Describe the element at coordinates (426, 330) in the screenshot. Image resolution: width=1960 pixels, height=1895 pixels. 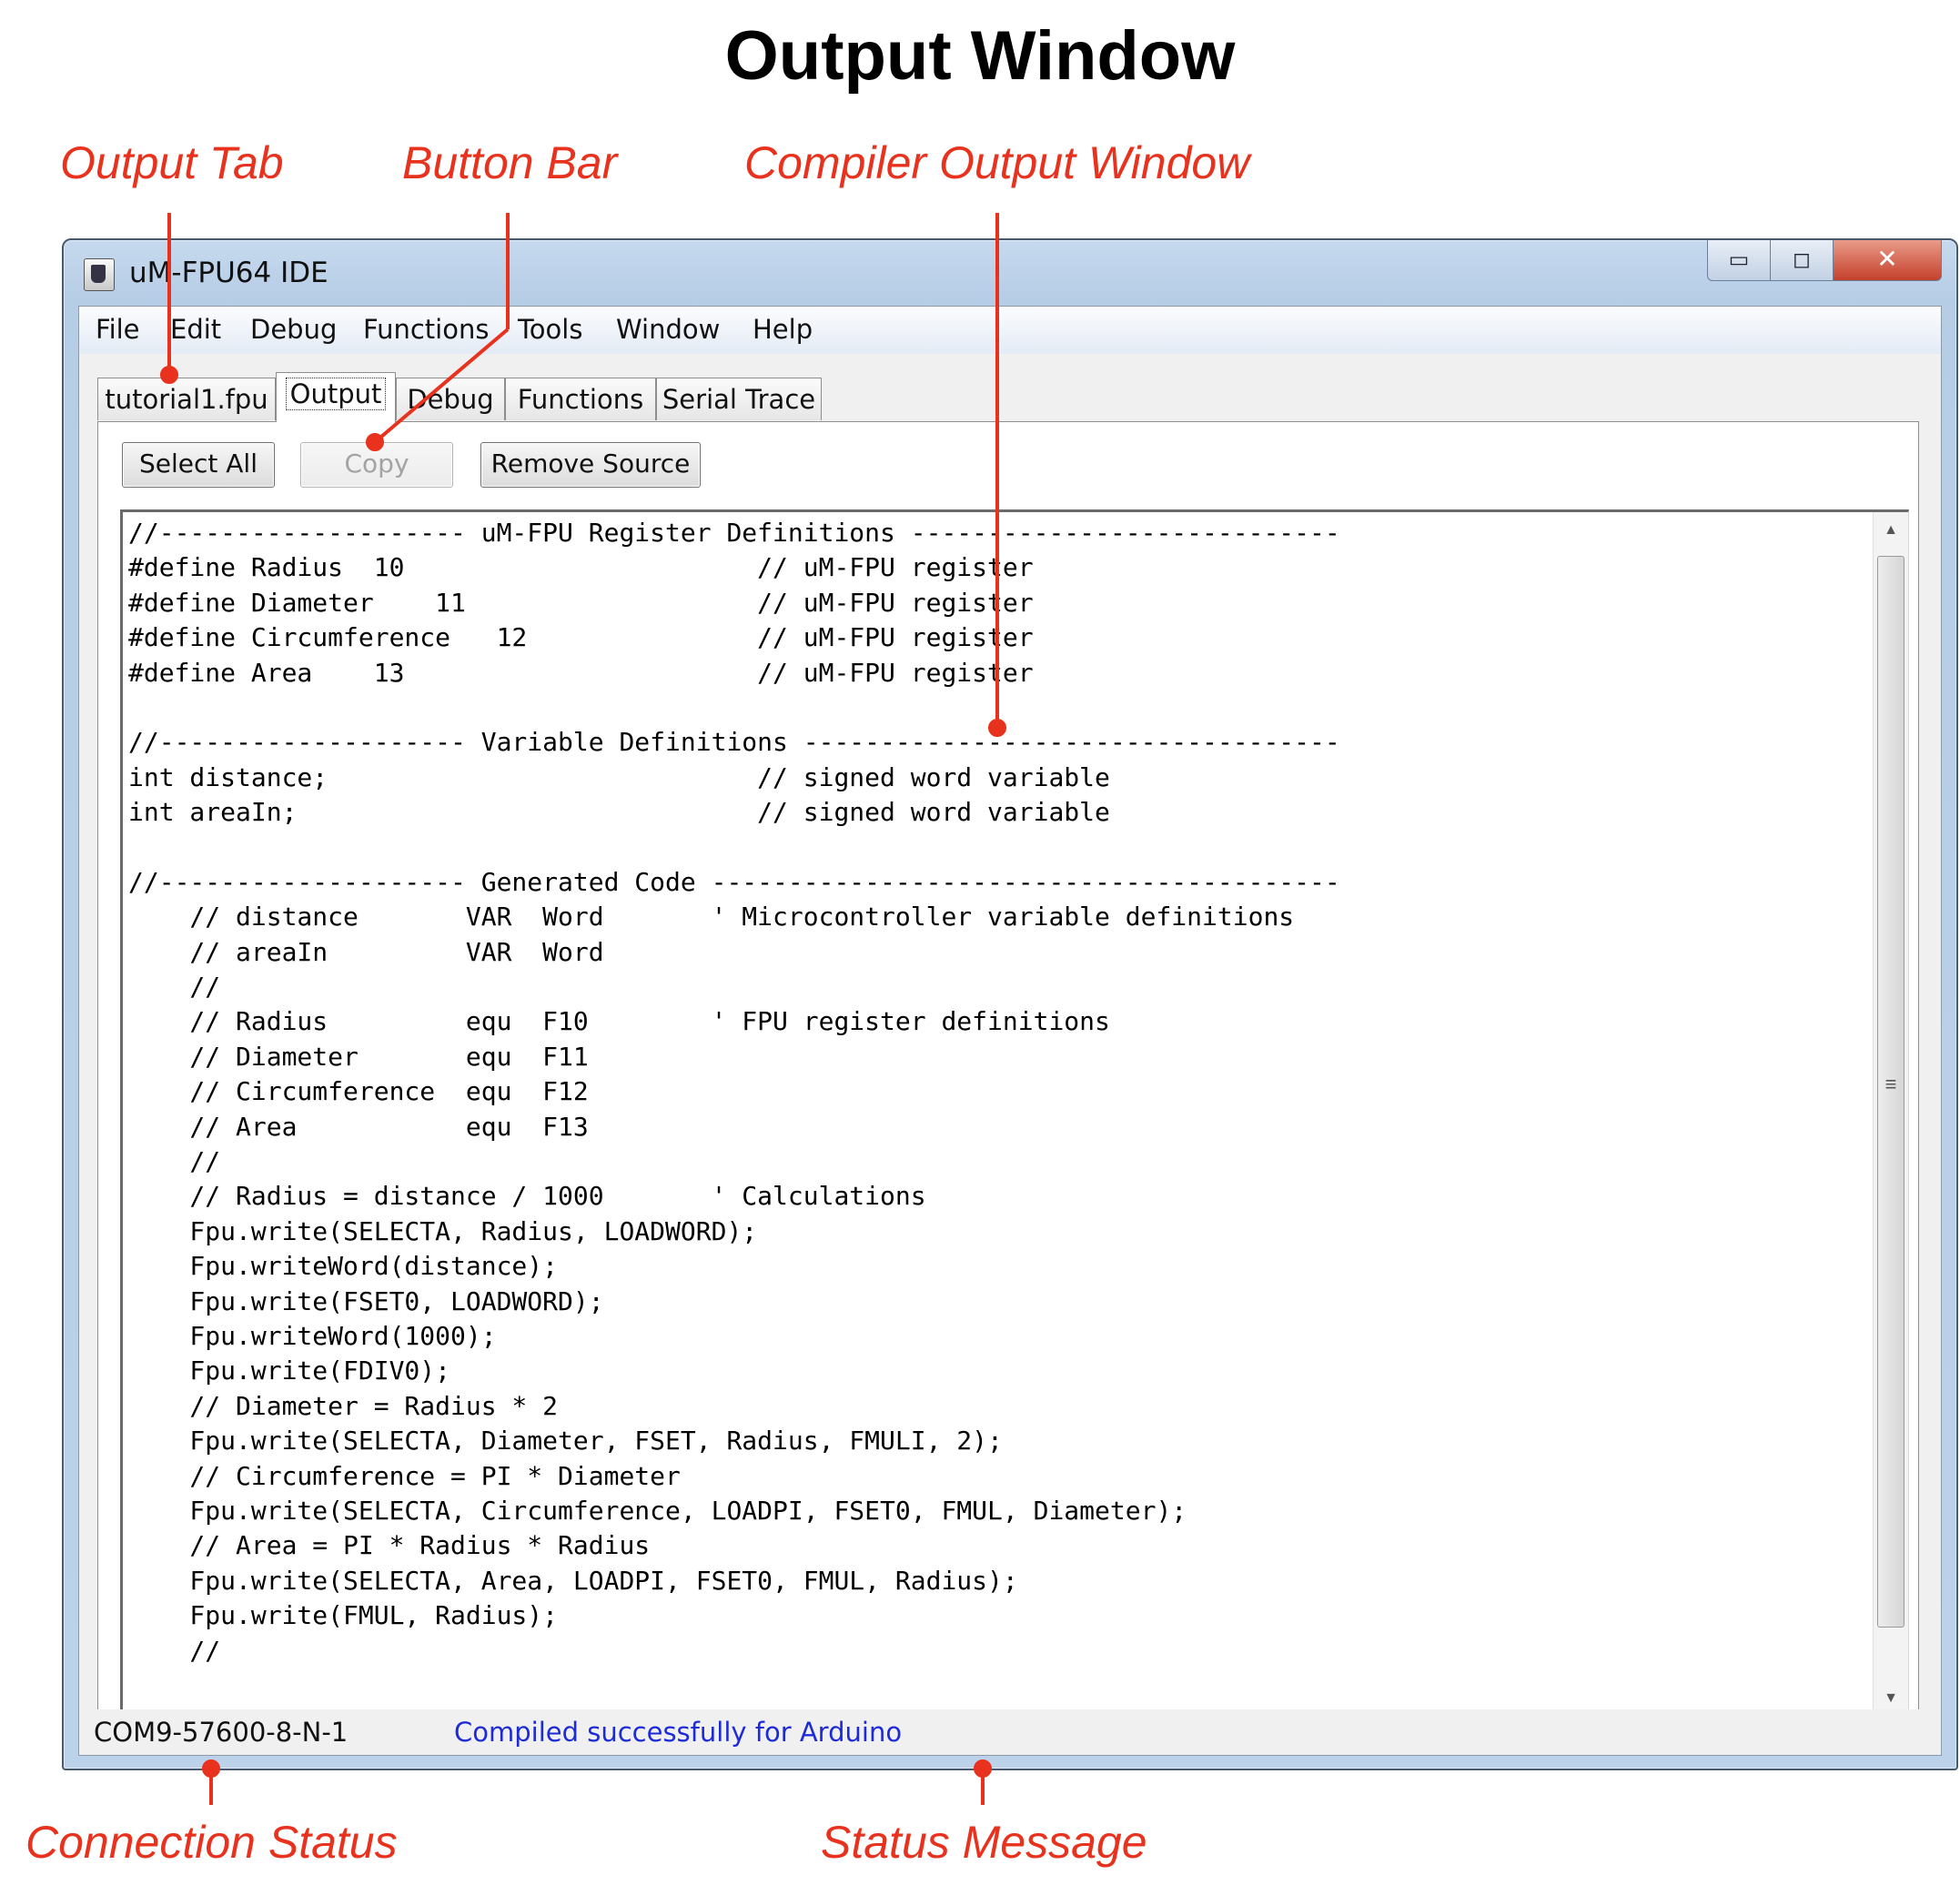
I see `menu-functions: Functions` at that location.